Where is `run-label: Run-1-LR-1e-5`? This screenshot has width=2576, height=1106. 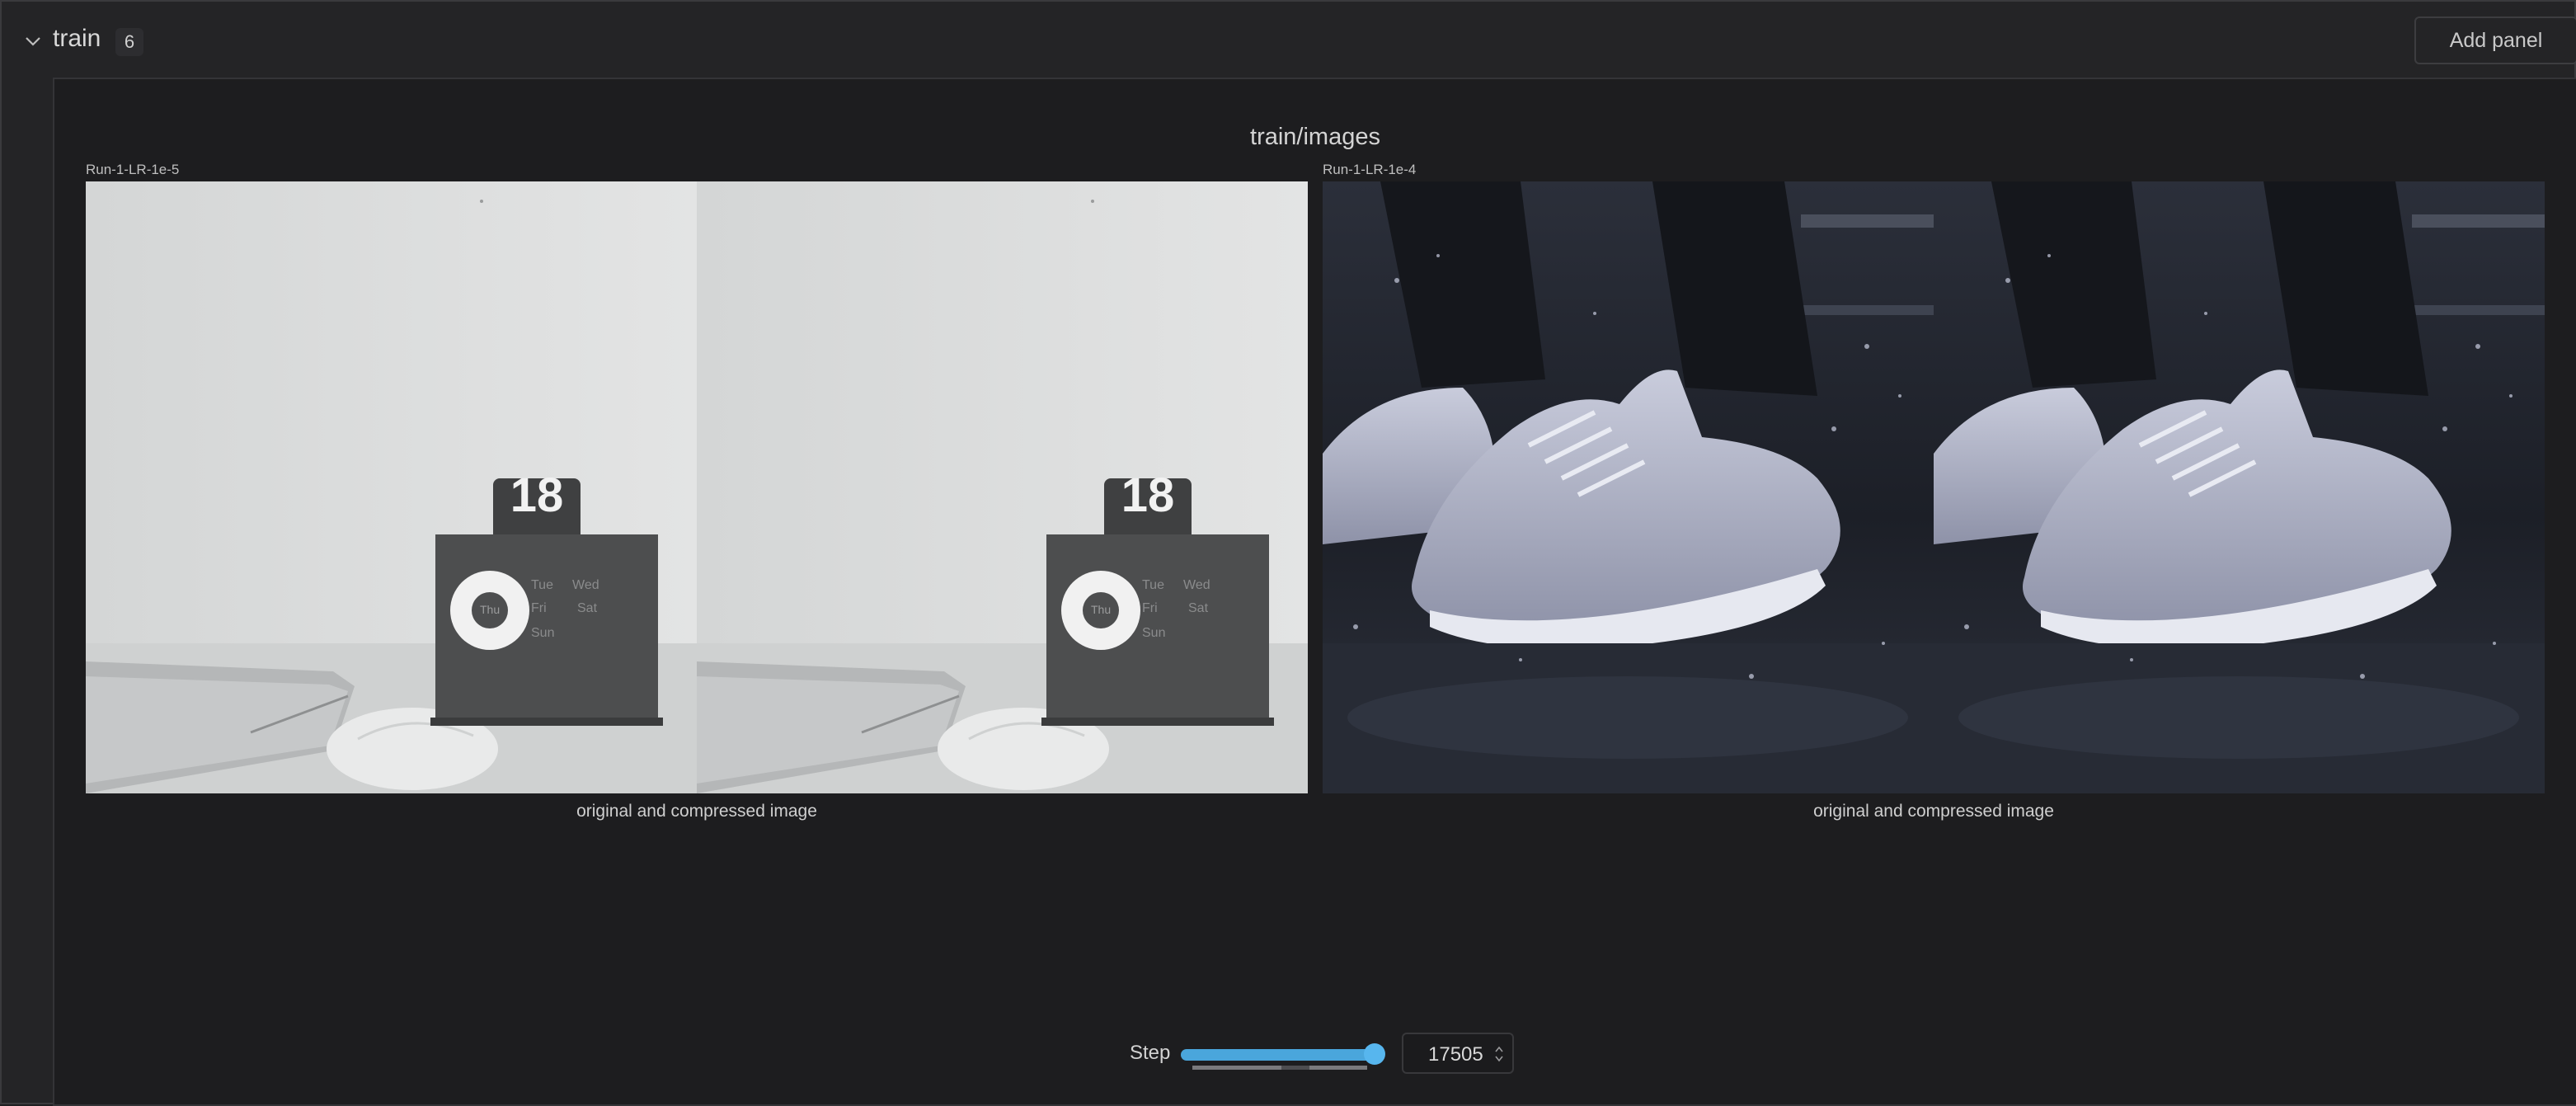 run-label: Run-1-LR-1e-5 is located at coordinates (133, 169).